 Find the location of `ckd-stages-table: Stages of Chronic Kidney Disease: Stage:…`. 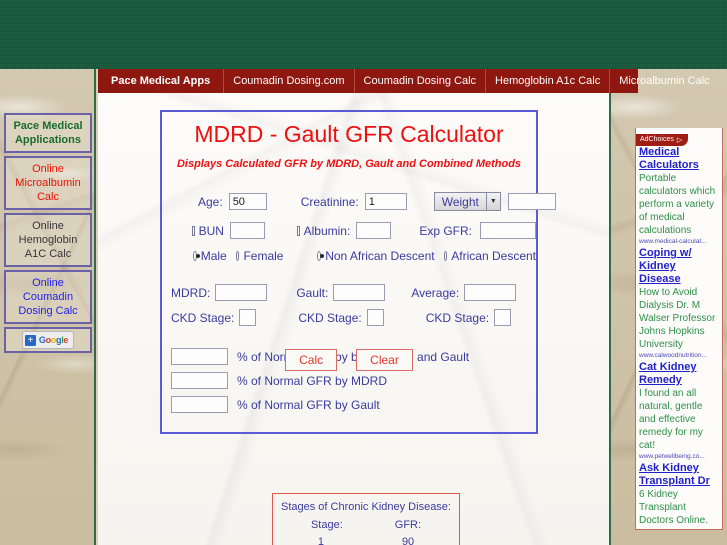

ckd-stages-table: Stages of Chronic Kidney Disease: Stage:… is located at coordinates (366, 519).